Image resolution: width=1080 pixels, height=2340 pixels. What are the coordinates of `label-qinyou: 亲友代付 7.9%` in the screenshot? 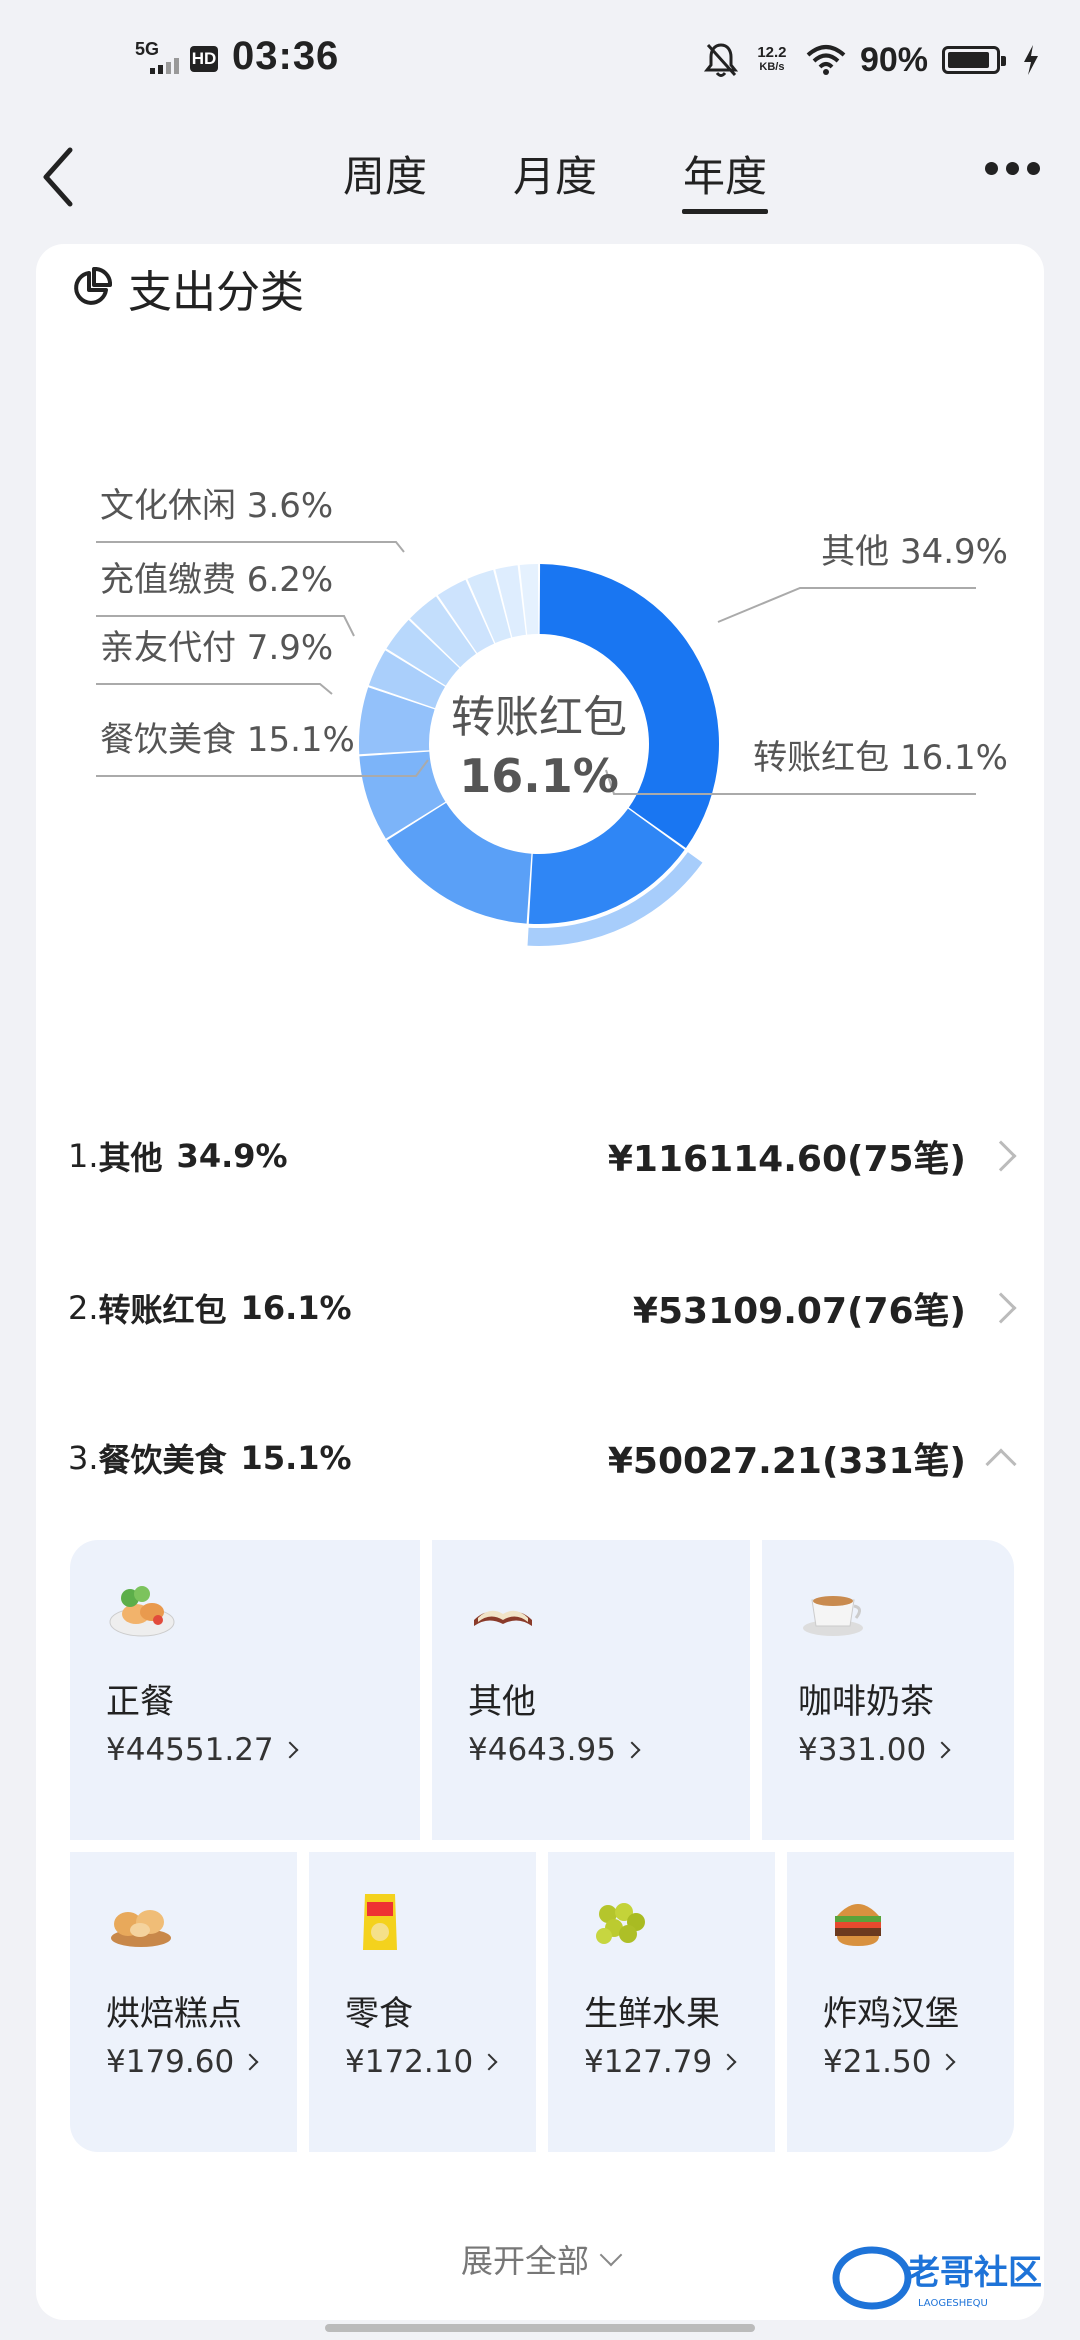 It's located at (217, 648).